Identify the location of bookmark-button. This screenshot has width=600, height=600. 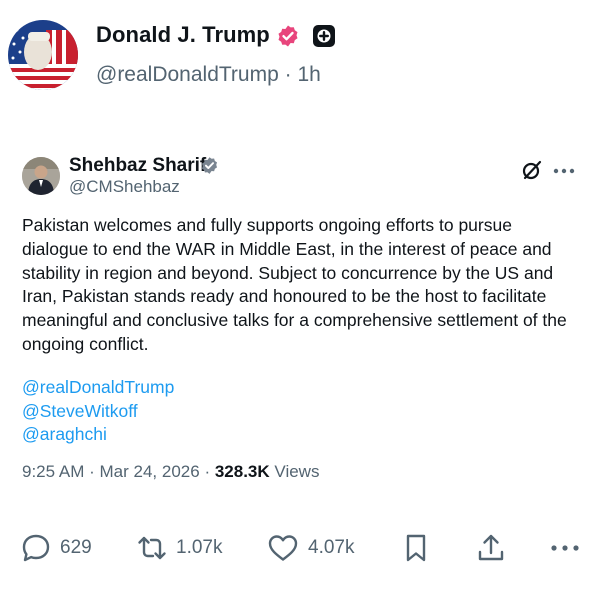
(416, 548).